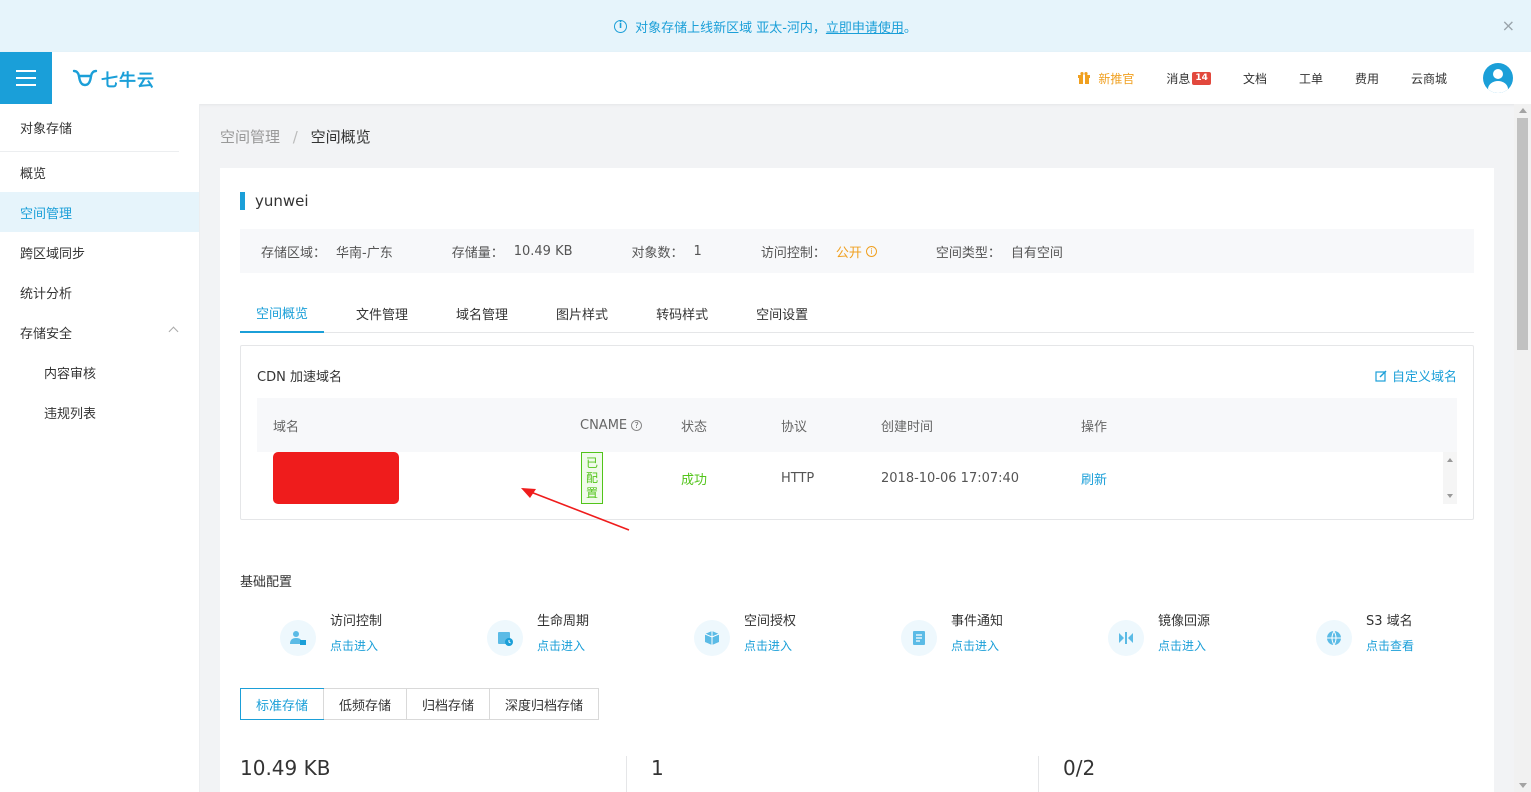 This screenshot has height=792, width=1531. I want to click on nav-mall: 云商城, so click(1429, 78).